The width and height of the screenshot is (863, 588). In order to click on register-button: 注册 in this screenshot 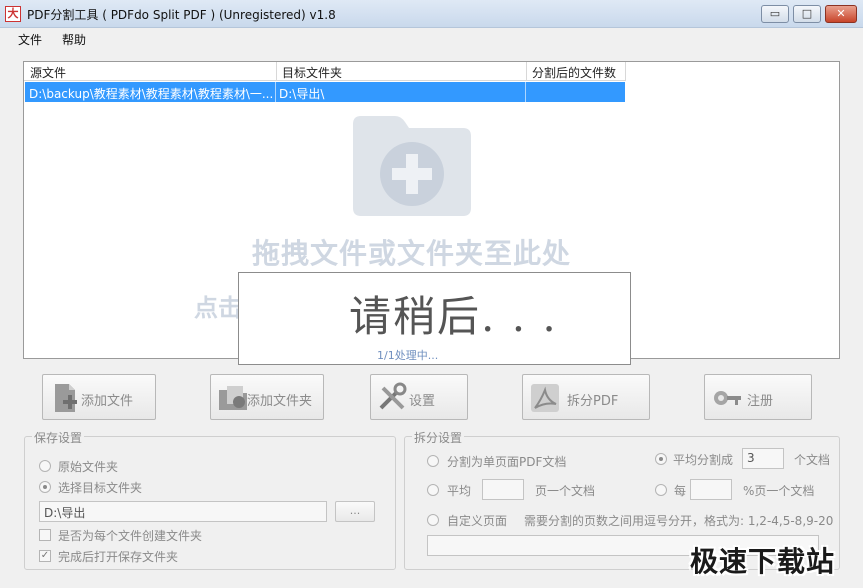, I will do `click(758, 397)`.